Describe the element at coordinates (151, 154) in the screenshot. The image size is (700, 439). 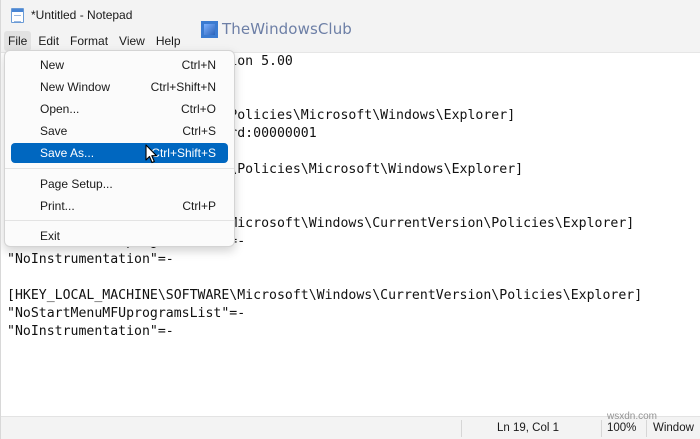
I see `mouse-pointer-icon` at that location.